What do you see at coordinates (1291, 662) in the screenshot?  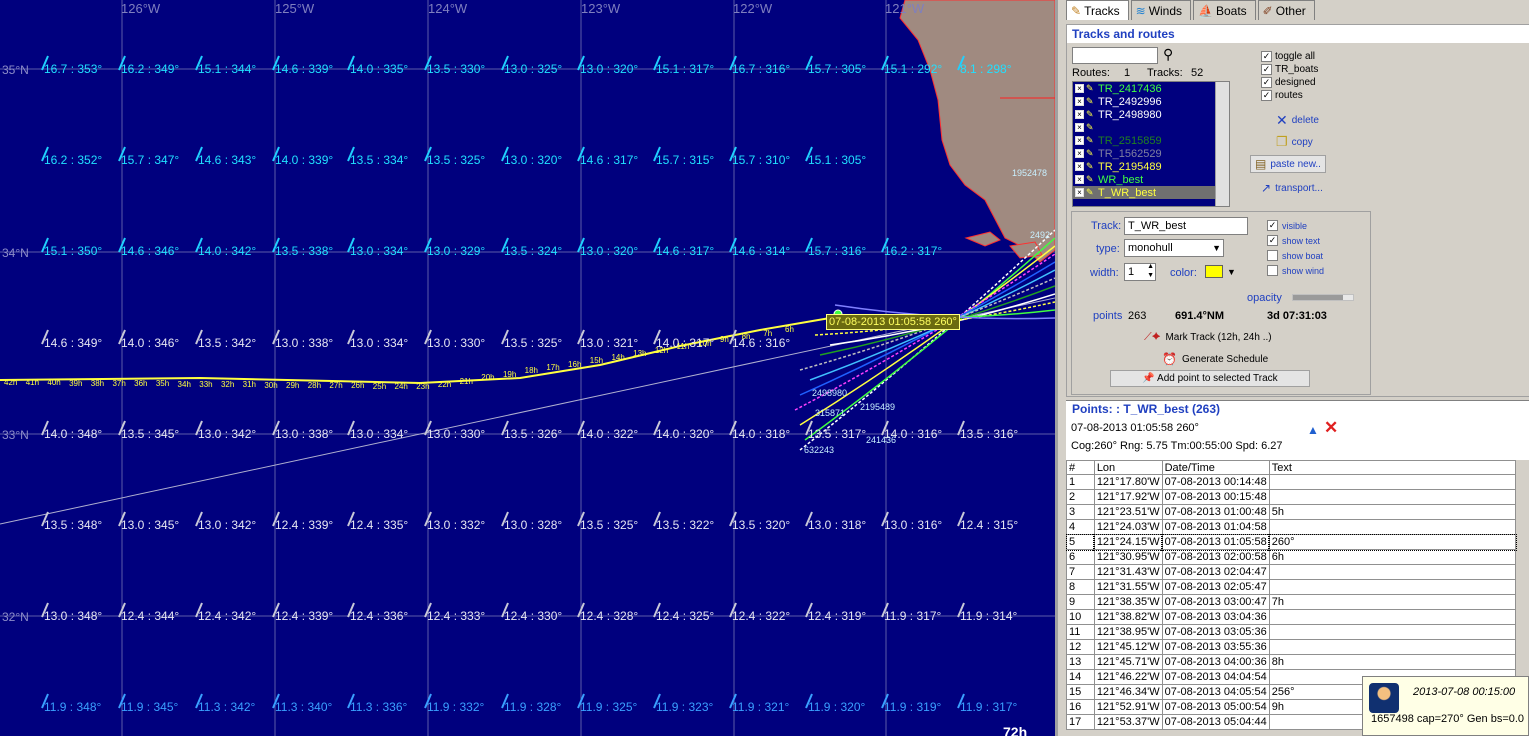 I see `table-row: 13 121°45.71'W 07-08-2013 04:00:36 8h` at bounding box center [1291, 662].